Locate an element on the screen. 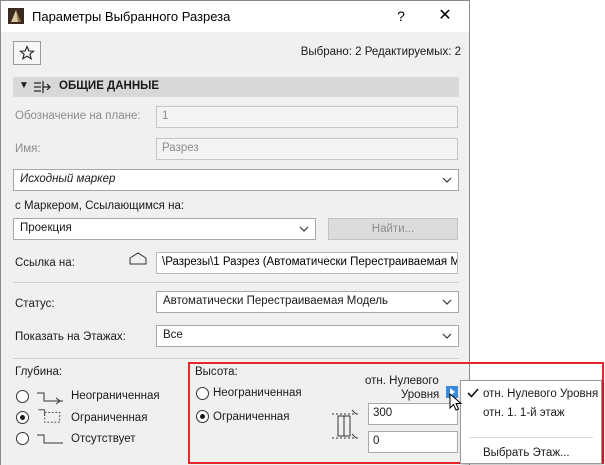  archicad-app-icon is located at coordinates (16, 16).